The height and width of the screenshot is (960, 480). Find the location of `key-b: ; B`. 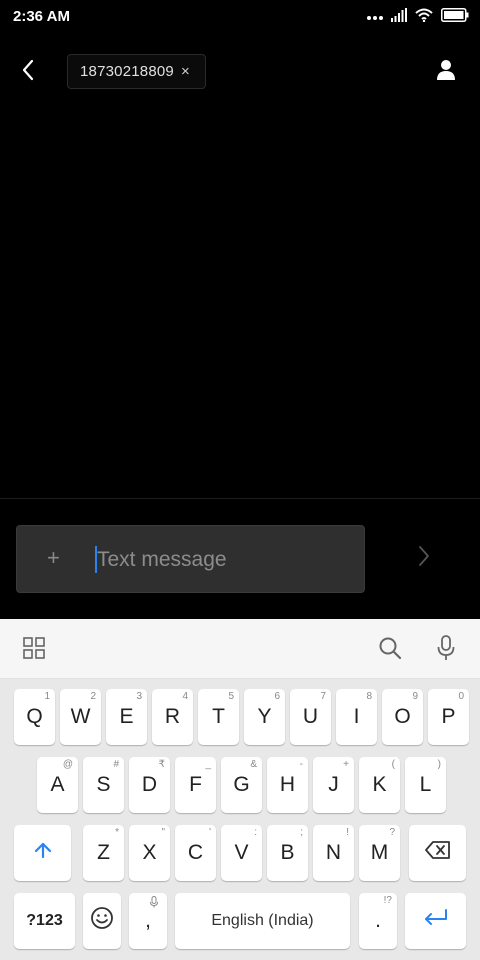

key-b: ; B is located at coordinates (287, 853).